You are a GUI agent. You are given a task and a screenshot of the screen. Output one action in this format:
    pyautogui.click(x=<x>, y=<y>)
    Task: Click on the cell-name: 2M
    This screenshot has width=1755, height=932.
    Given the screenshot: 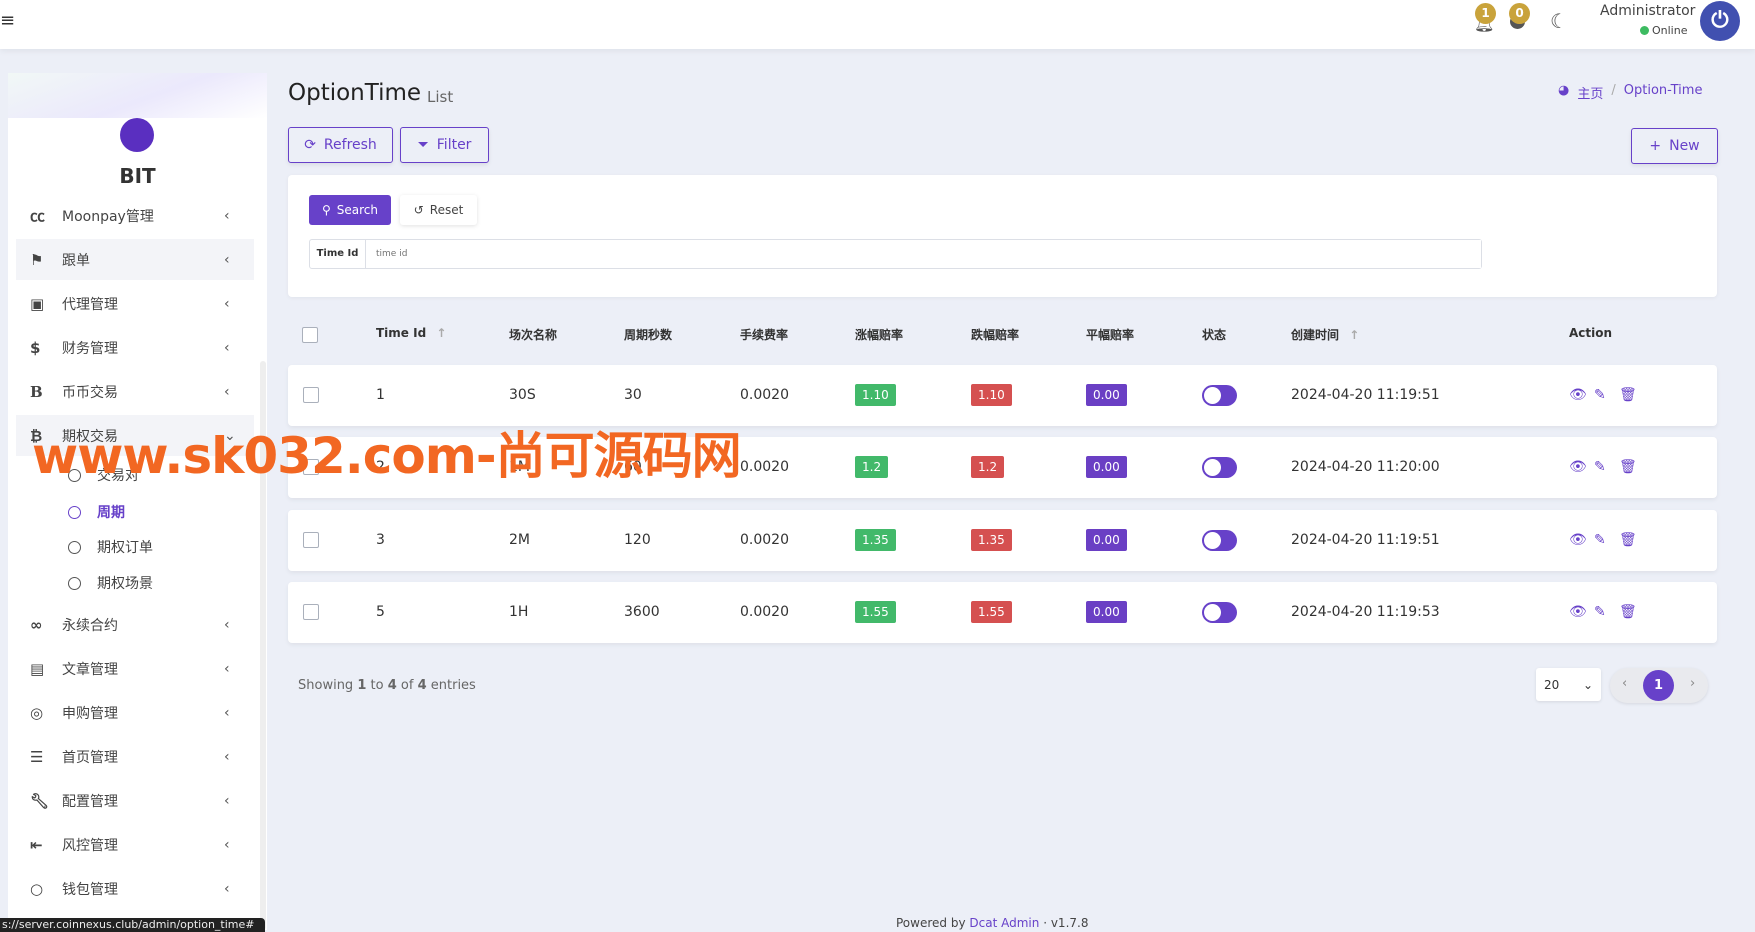 What is the action you would take?
    pyautogui.click(x=519, y=540)
    